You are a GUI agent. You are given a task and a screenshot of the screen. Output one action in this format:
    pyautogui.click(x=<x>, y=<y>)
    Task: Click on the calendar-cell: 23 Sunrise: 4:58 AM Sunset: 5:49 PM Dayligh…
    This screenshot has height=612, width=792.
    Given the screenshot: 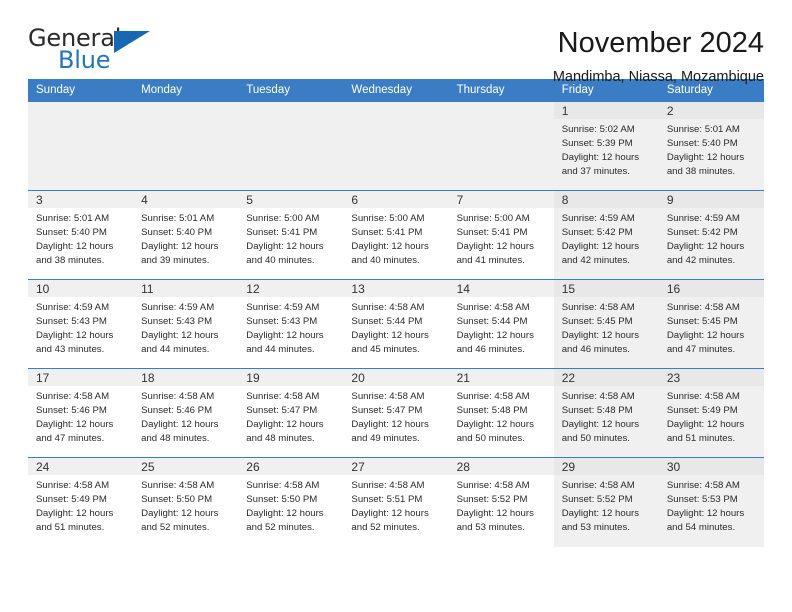 What is the action you would take?
    pyautogui.click(x=711, y=413)
    